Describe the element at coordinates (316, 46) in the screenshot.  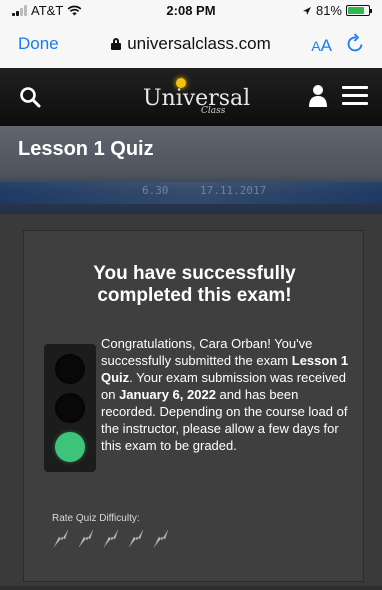
I see `aa-small: A` at that location.